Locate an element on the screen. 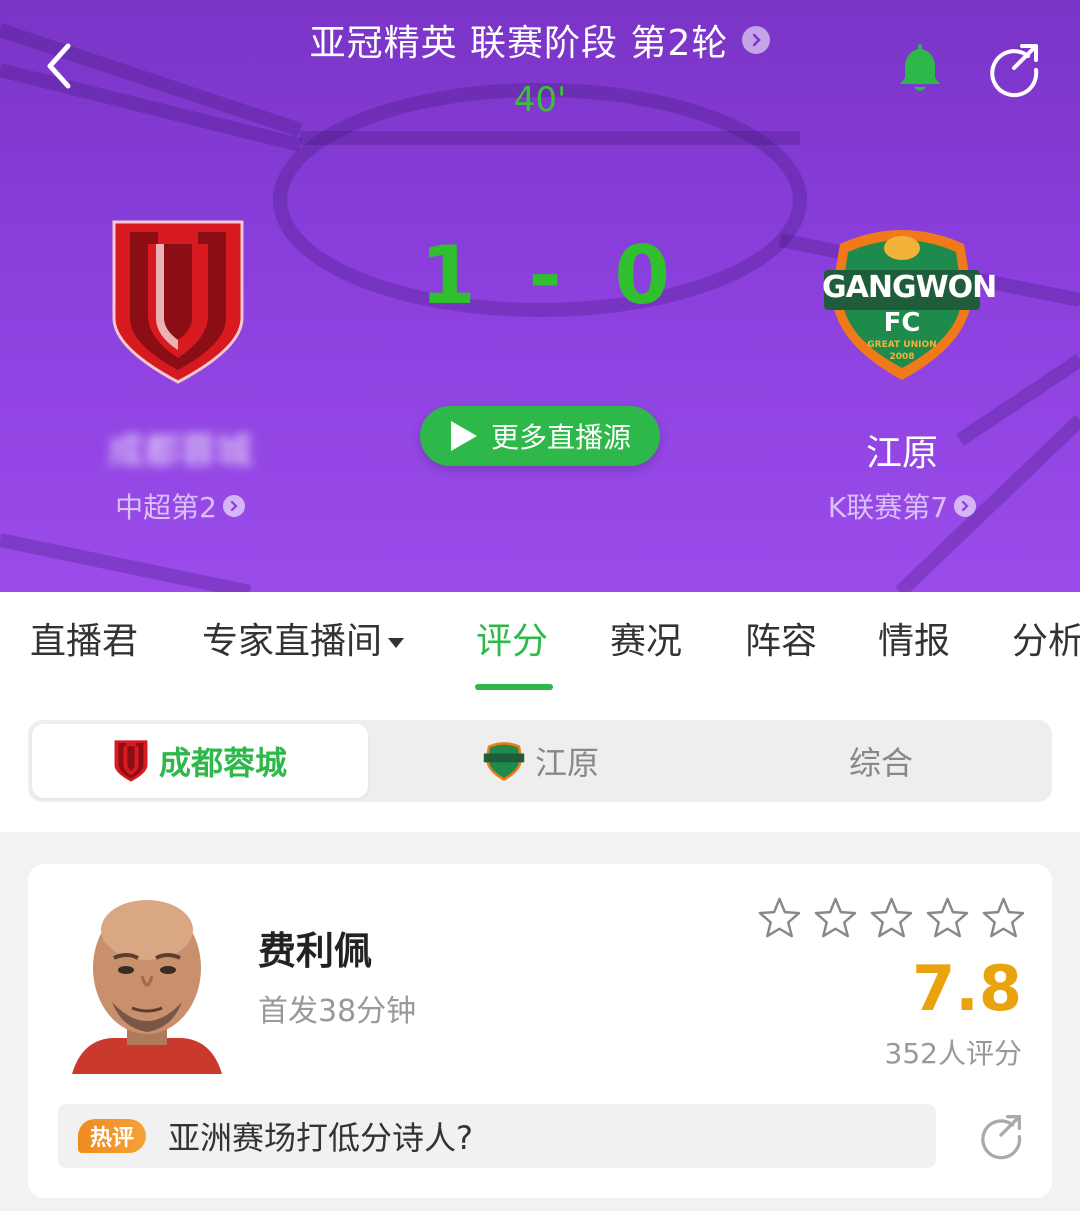  tab-expert-live-label: 专家直播间 is located at coordinates (292, 641).